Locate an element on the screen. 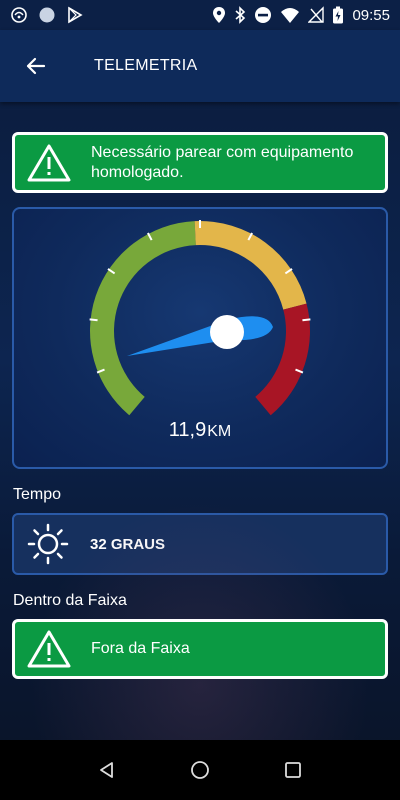 This screenshot has width=400, height=800. circle-icon is located at coordinates (47, 15).